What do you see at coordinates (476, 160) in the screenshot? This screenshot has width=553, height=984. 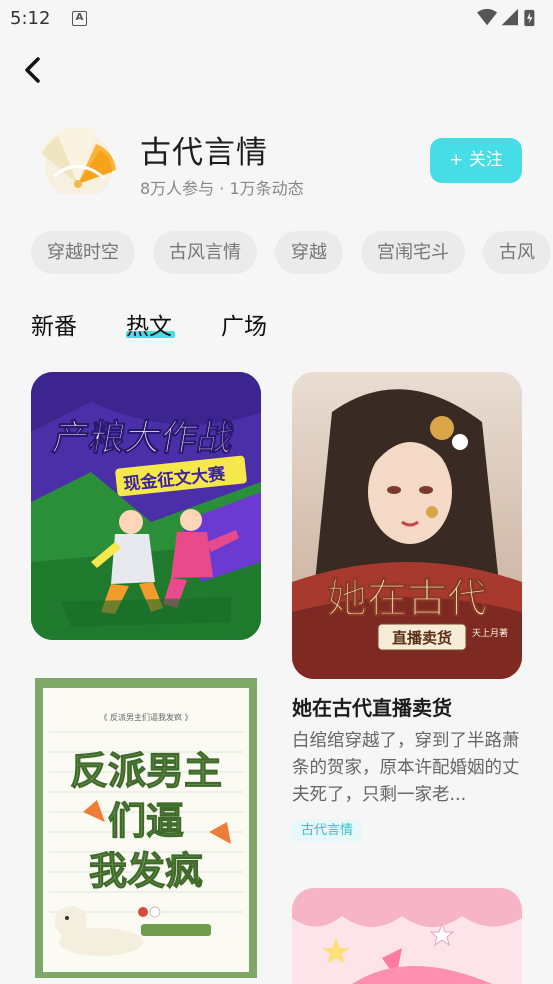 I see `follow-button: + 关注` at bounding box center [476, 160].